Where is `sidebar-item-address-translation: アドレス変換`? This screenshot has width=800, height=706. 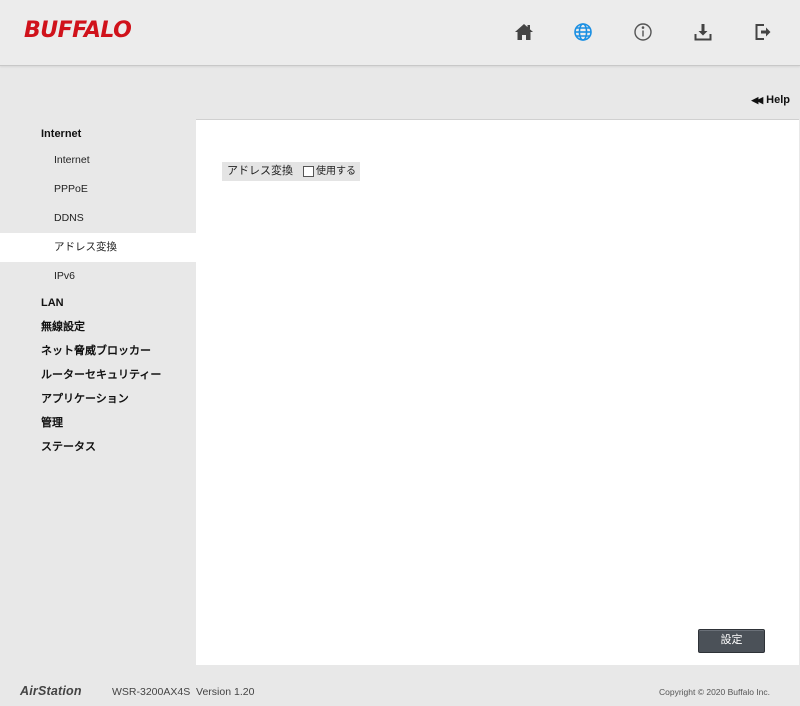
sidebar-item-address-translation: アドレス変換 is located at coordinates (98, 247).